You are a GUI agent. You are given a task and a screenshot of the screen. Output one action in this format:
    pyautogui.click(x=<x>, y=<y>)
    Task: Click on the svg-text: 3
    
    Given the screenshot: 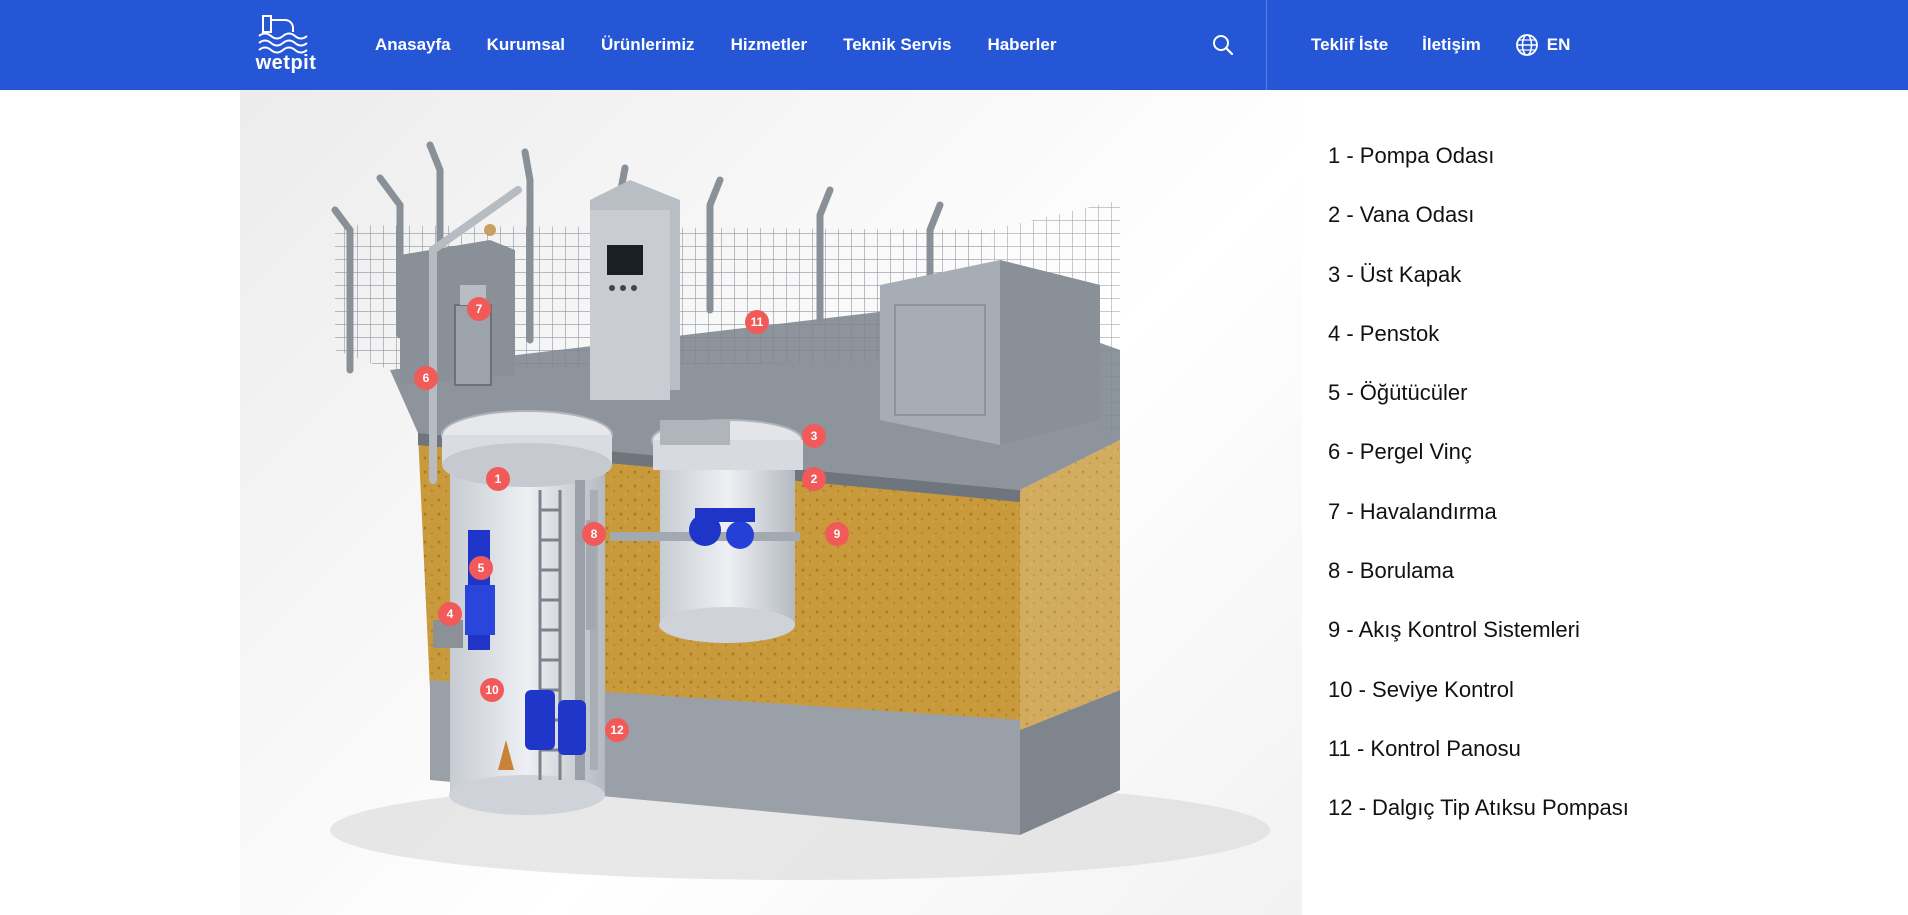 What is the action you would take?
    pyautogui.click(x=814, y=436)
    